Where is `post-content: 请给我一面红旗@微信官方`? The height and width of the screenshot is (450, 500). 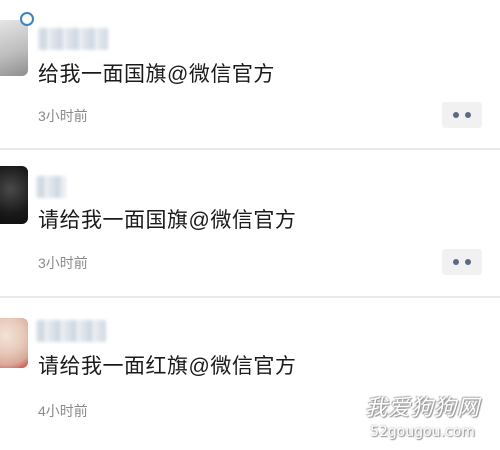 post-content: 请给我一面红旗@微信官方 is located at coordinates (167, 366).